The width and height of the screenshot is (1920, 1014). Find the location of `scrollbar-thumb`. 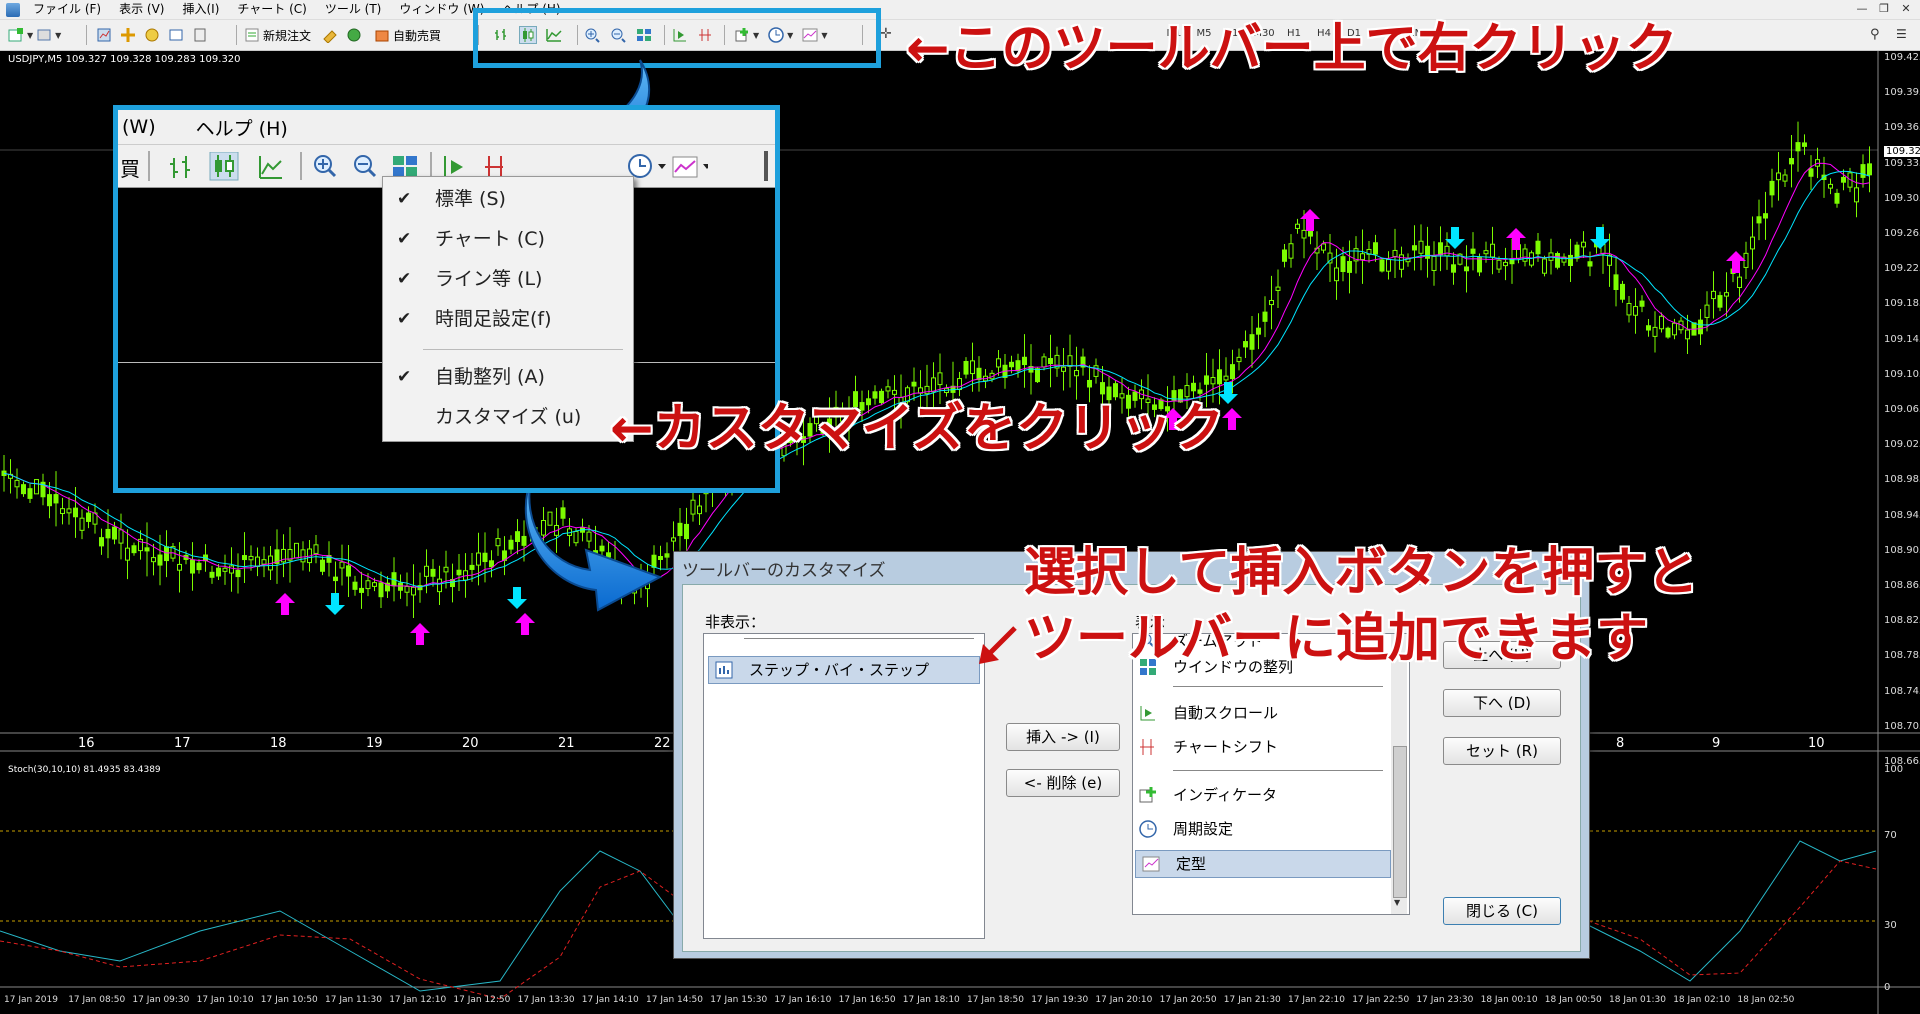

scrollbar-thumb is located at coordinates (1400, 822).